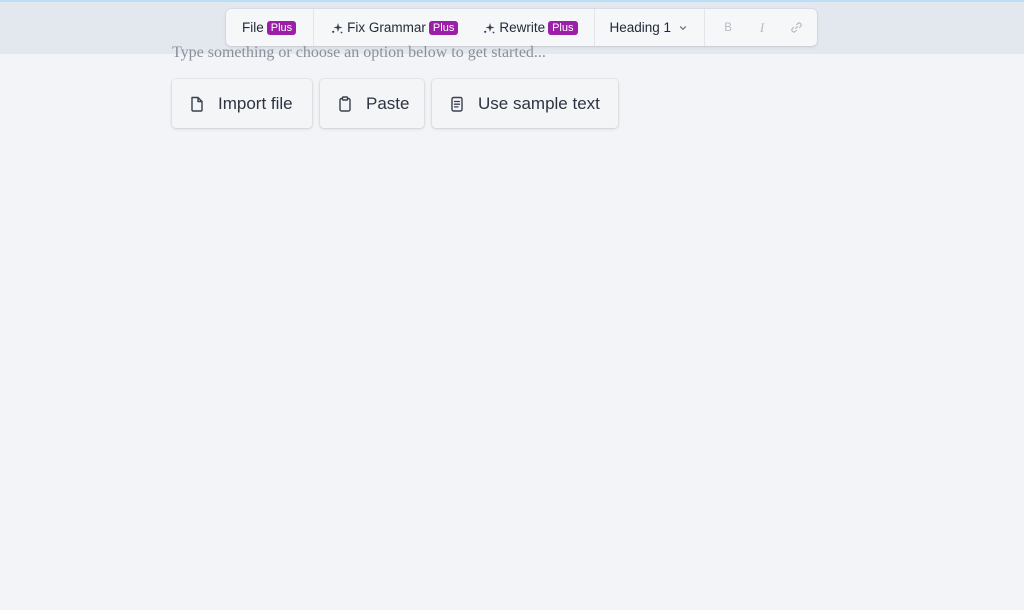 This screenshot has height=610, width=1024. I want to click on link-button, so click(796, 27).